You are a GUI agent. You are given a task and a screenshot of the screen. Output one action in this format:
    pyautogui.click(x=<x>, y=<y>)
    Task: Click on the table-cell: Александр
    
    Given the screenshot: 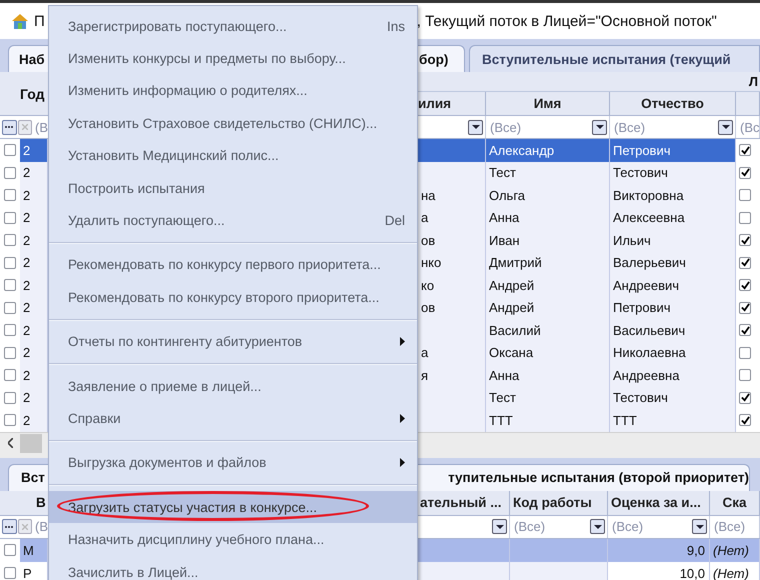 What is the action you would take?
    pyautogui.click(x=548, y=150)
    